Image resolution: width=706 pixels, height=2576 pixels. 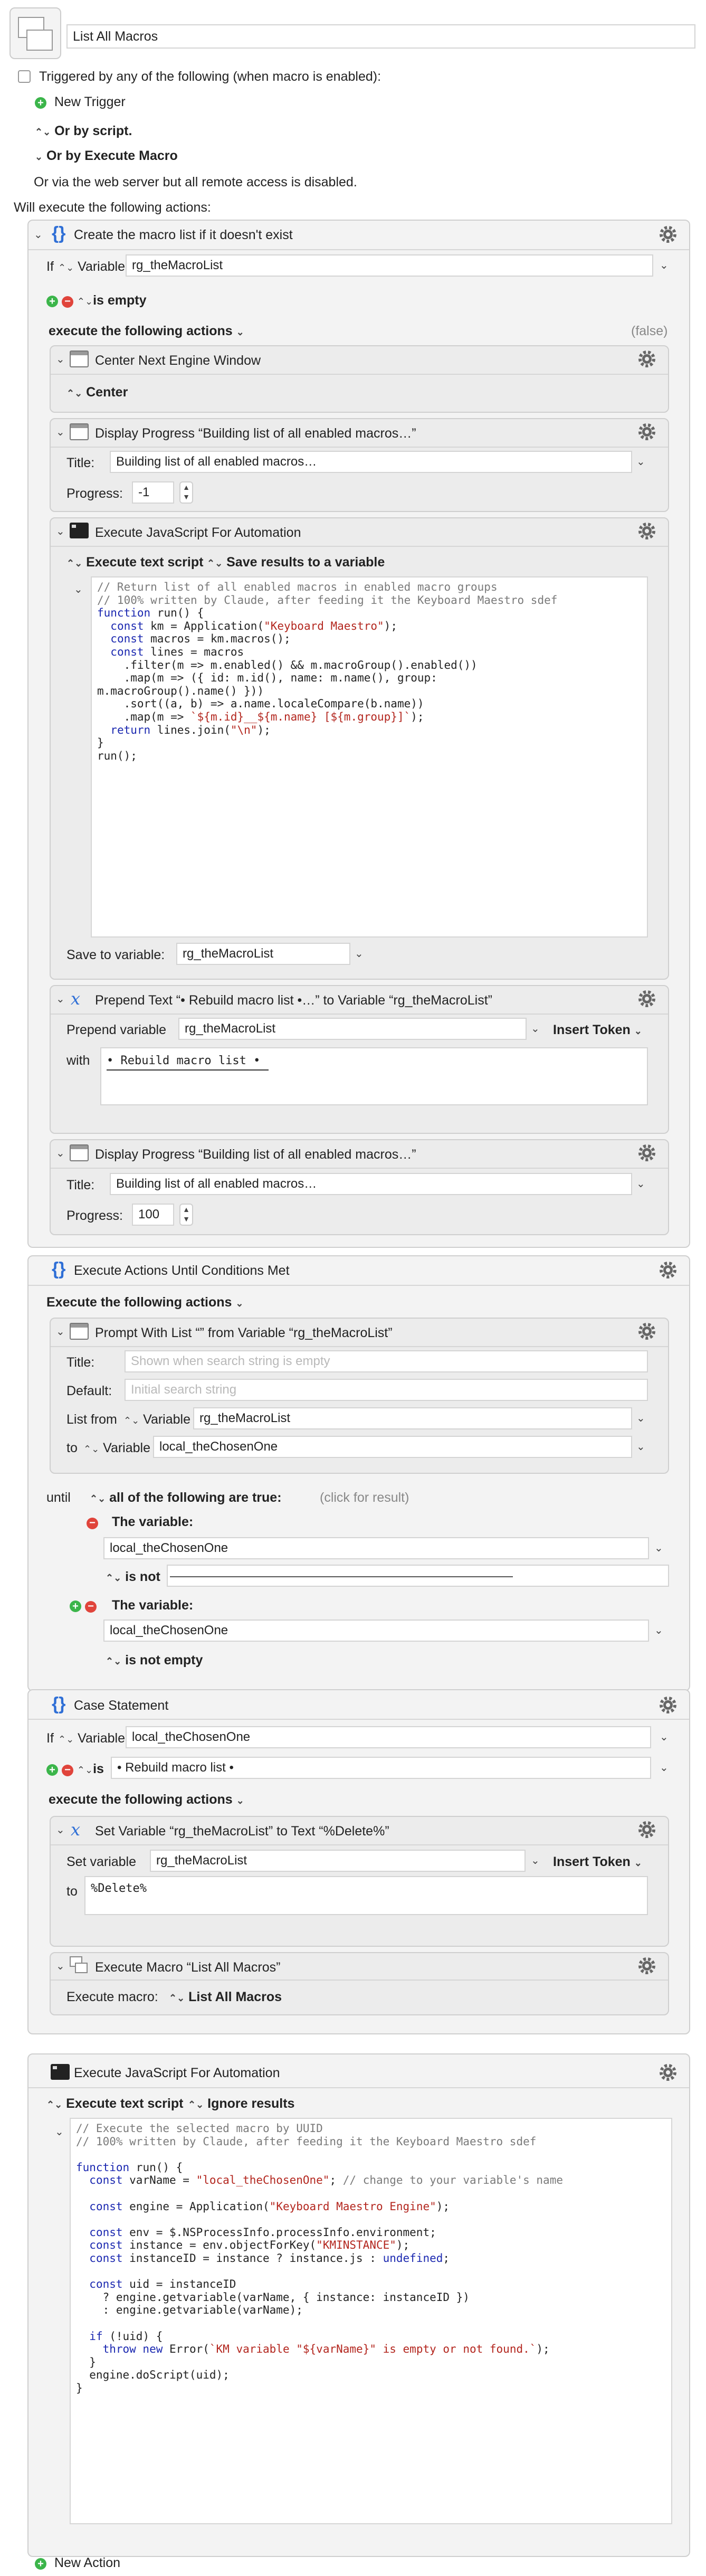 What do you see at coordinates (77, 2563) in the screenshot?
I see `new-action-button: + New Action` at bounding box center [77, 2563].